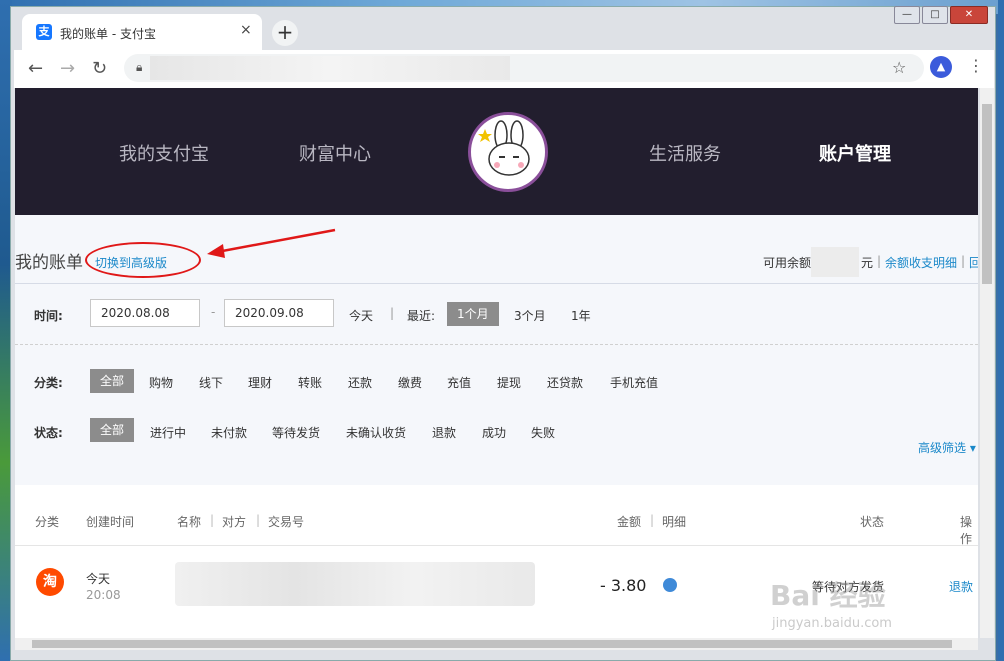 This screenshot has height=661, width=1004. What do you see at coordinates (361, 315) in the screenshot?
I see `today-option: 今天` at bounding box center [361, 315].